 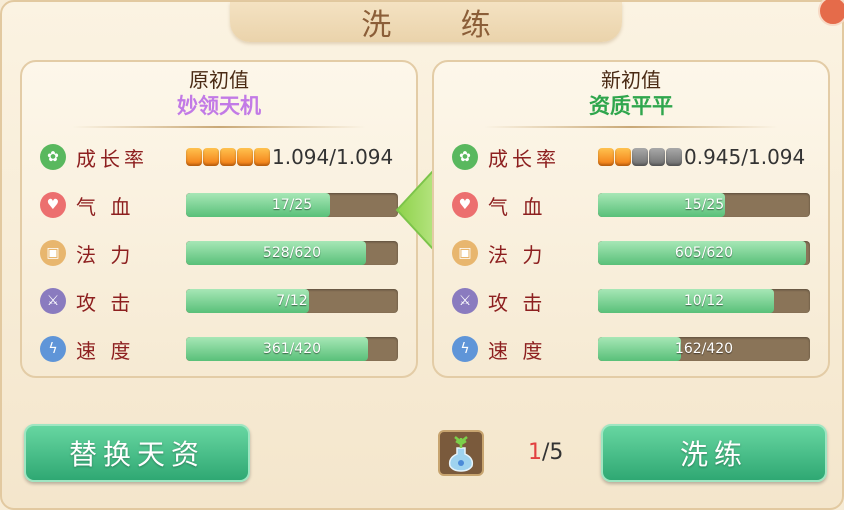 I want to click on stat-bar: 17/25, so click(x=292, y=205).